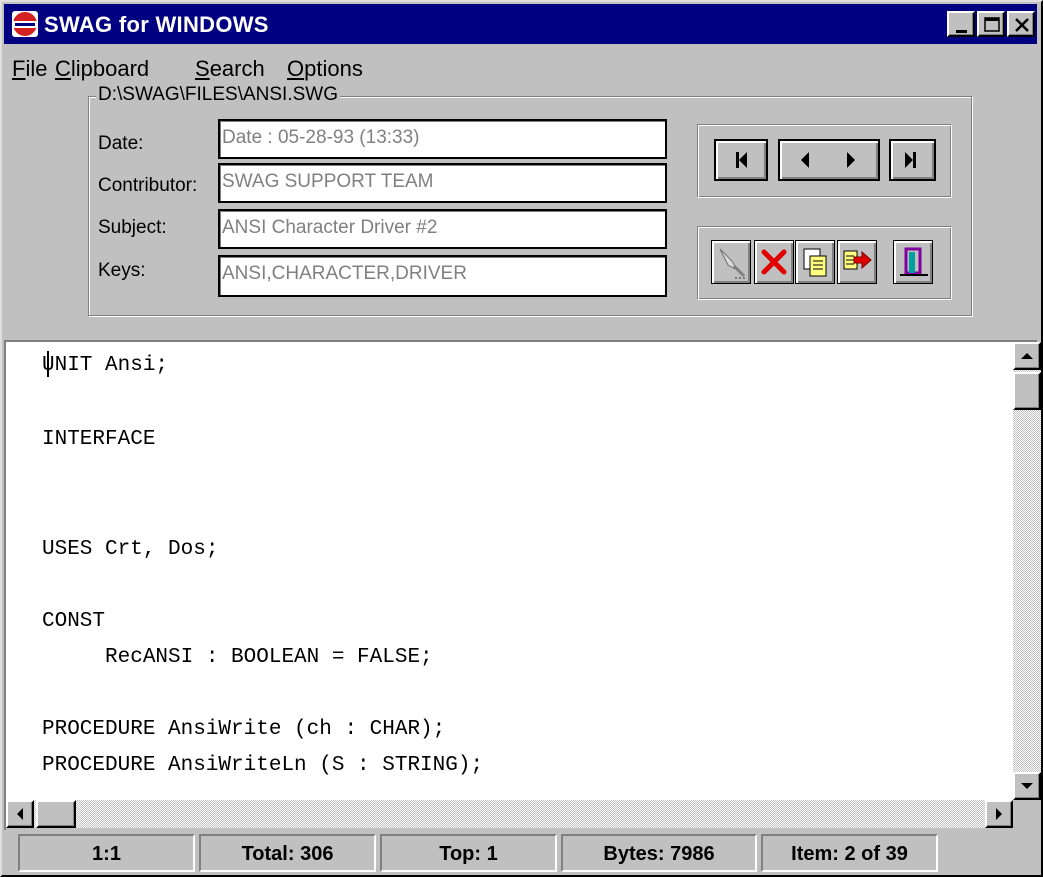 The width and height of the screenshot is (1043, 877). What do you see at coordinates (961, 24) in the screenshot?
I see `minimize-button` at bounding box center [961, 24].